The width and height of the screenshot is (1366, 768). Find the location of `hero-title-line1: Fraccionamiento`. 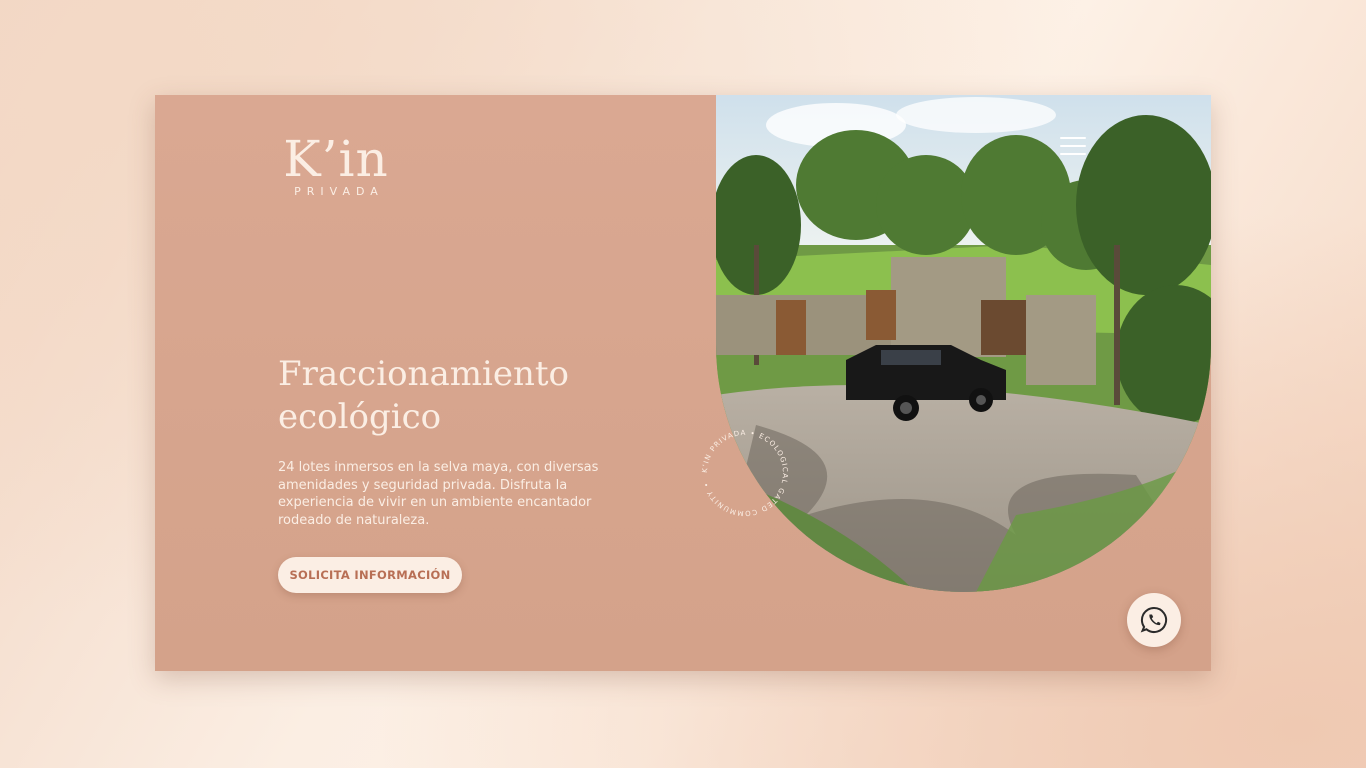

hero-title-line1: Fraccionamiento is located at coordinates (423, 374).